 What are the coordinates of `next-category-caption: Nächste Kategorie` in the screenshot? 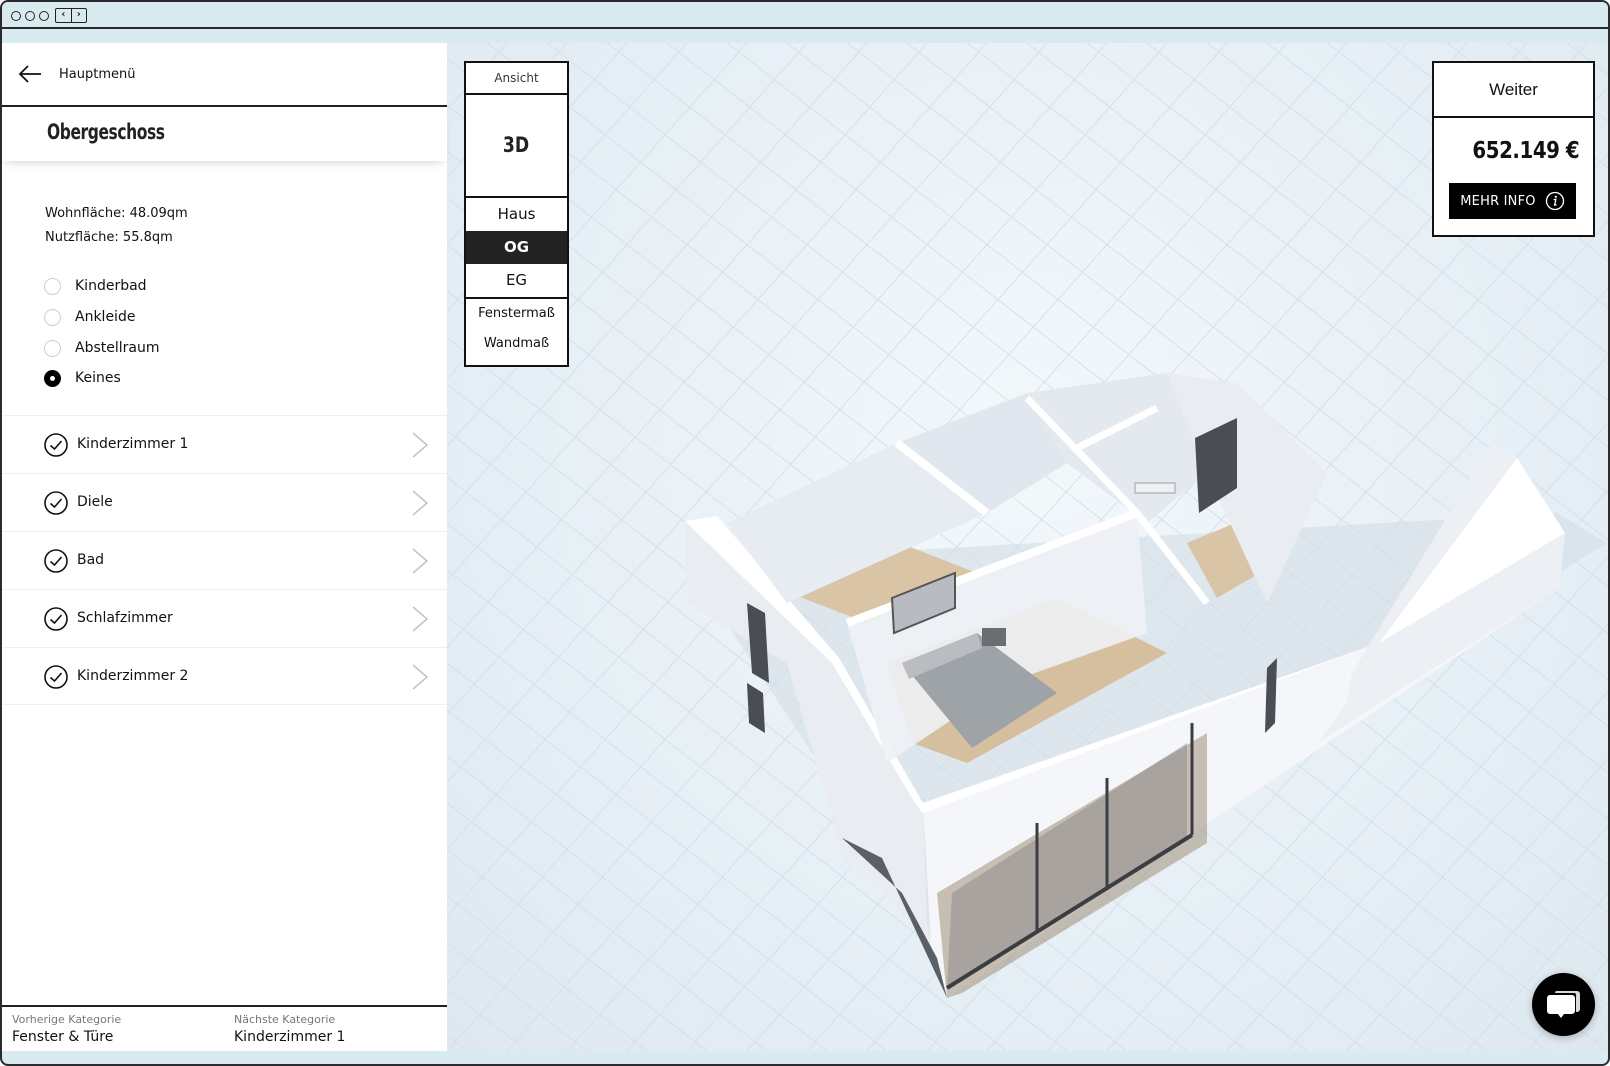 It's located at (285, 1019).